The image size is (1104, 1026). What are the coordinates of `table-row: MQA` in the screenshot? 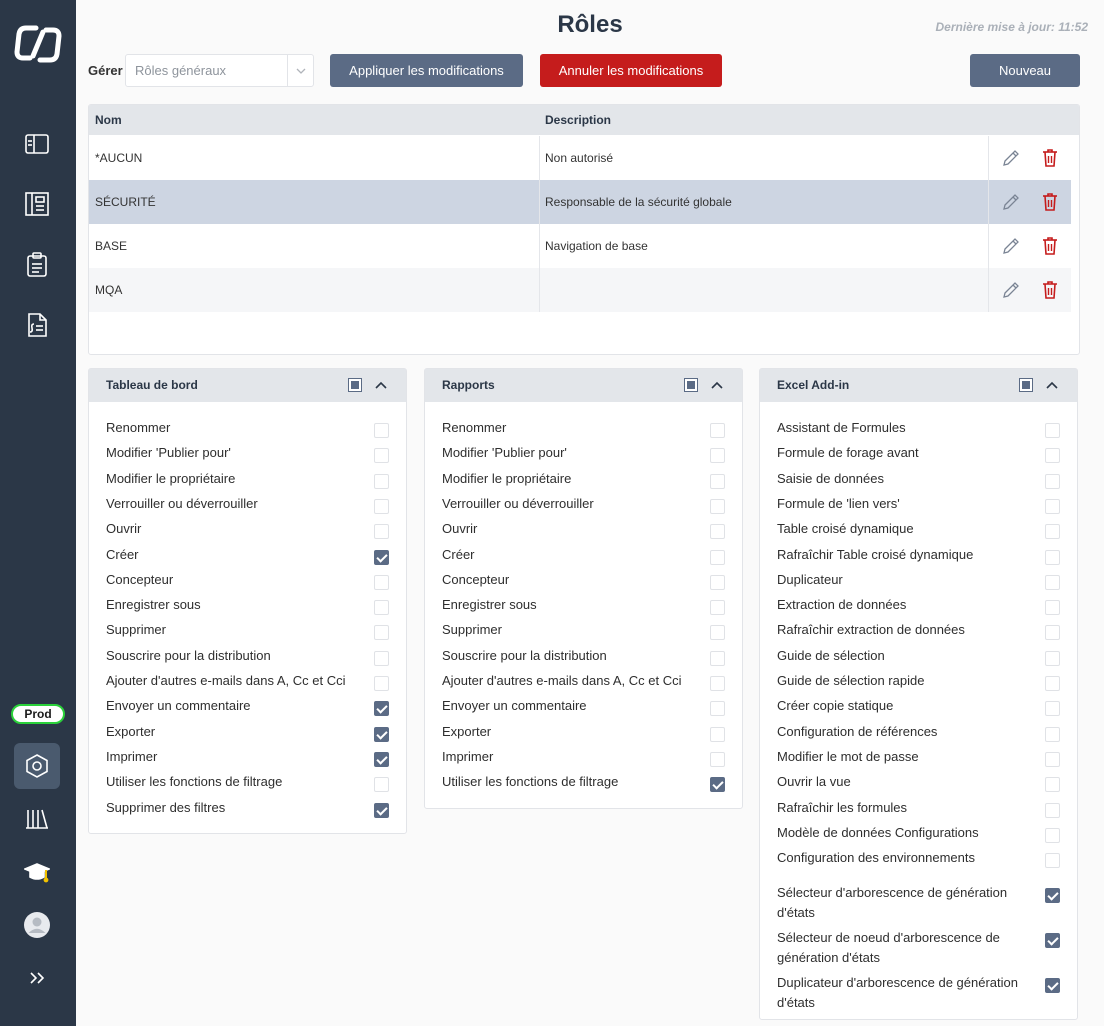 It's located at (580, 290).